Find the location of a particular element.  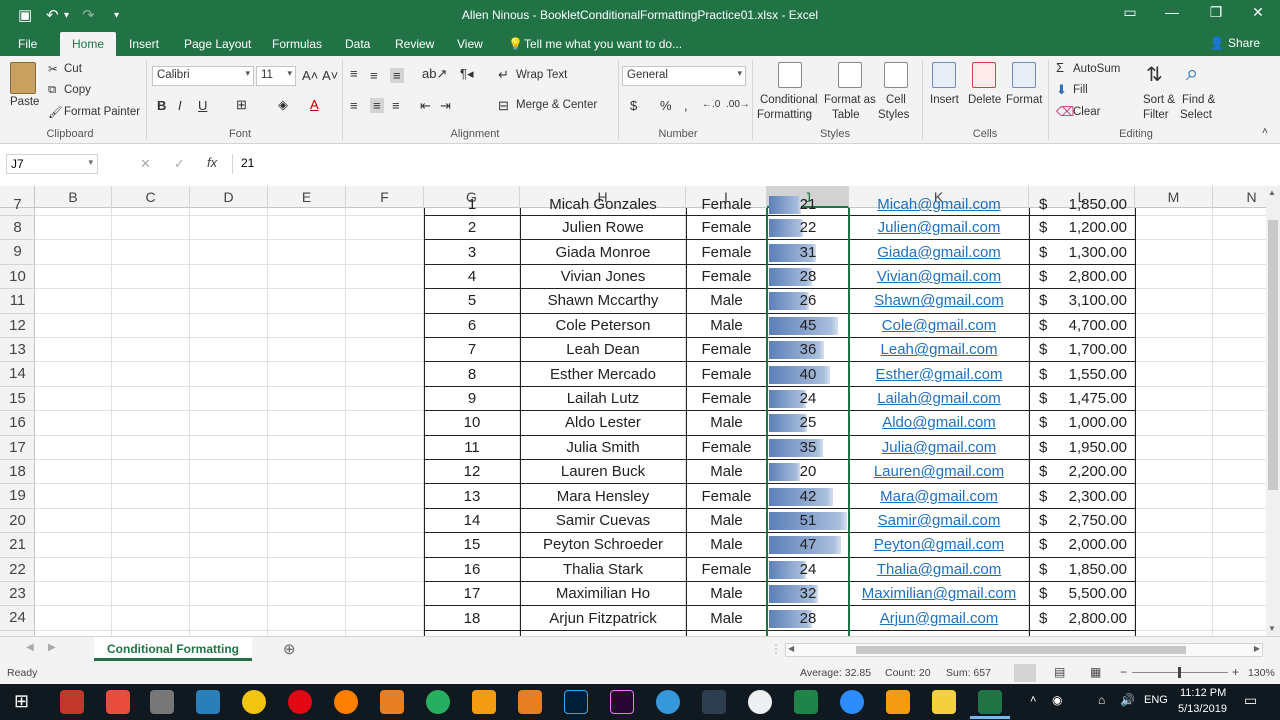

paste-icon is located at coordinates (23, 78).